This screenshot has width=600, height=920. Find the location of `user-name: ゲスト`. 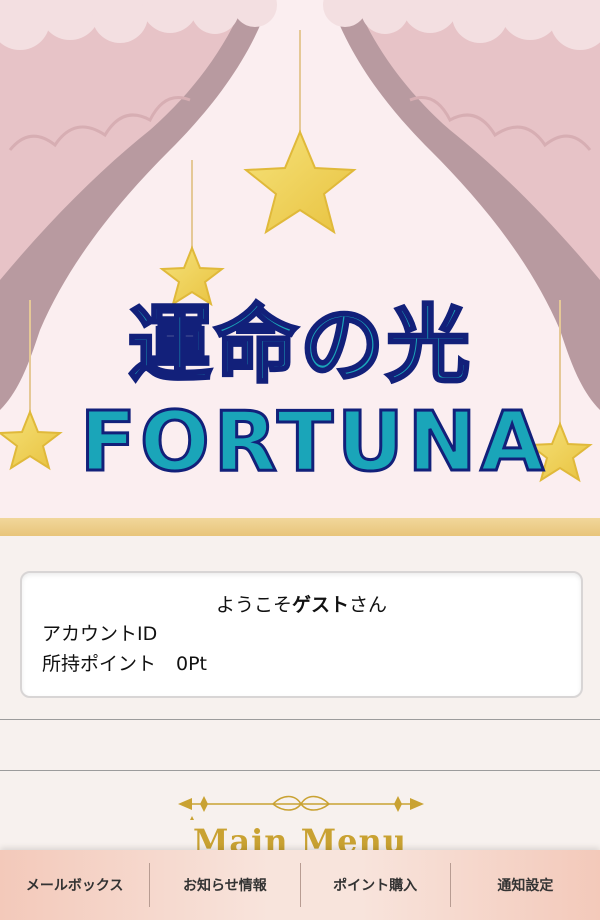

user-name: ゲスト is located at coordinates (320, 605).